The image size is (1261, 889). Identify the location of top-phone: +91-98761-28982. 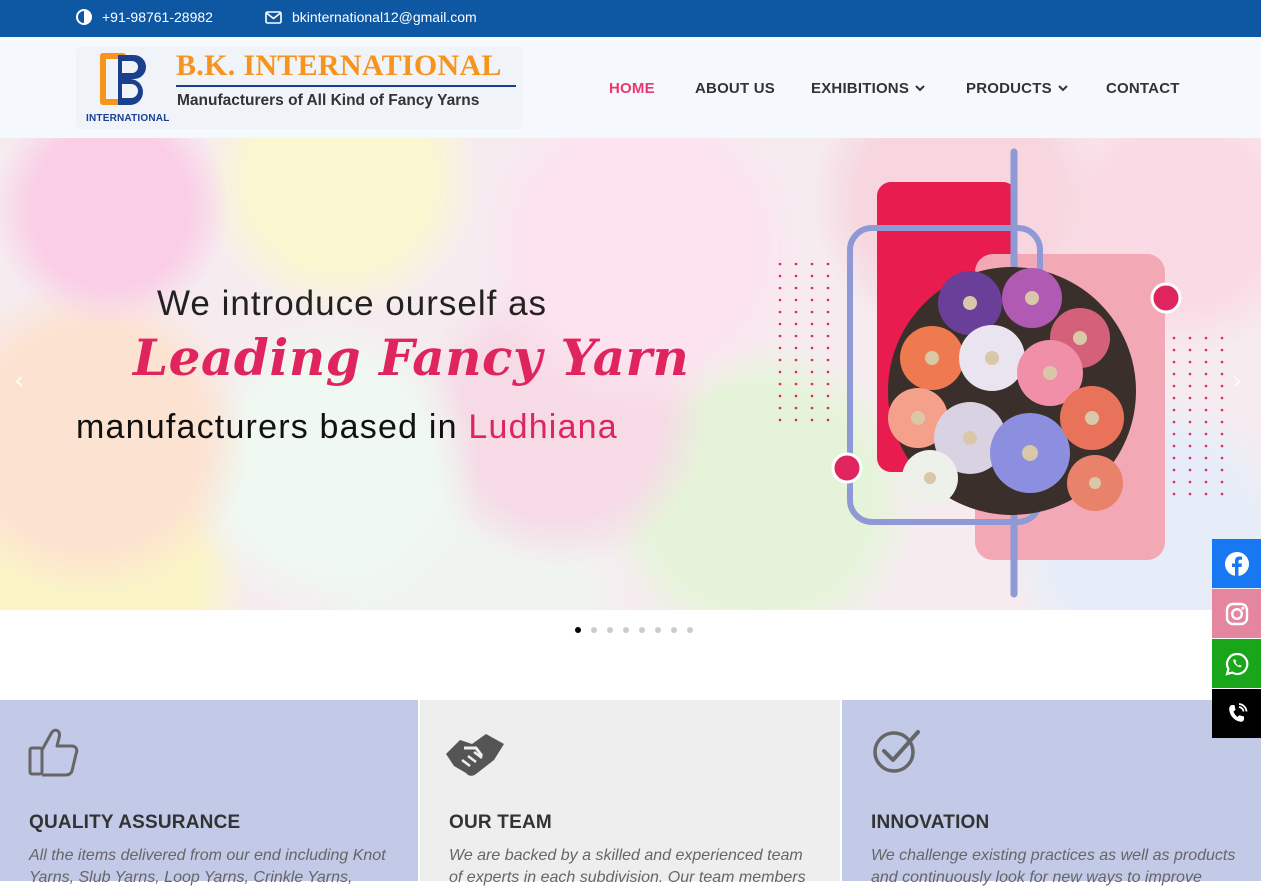
(144, 17).